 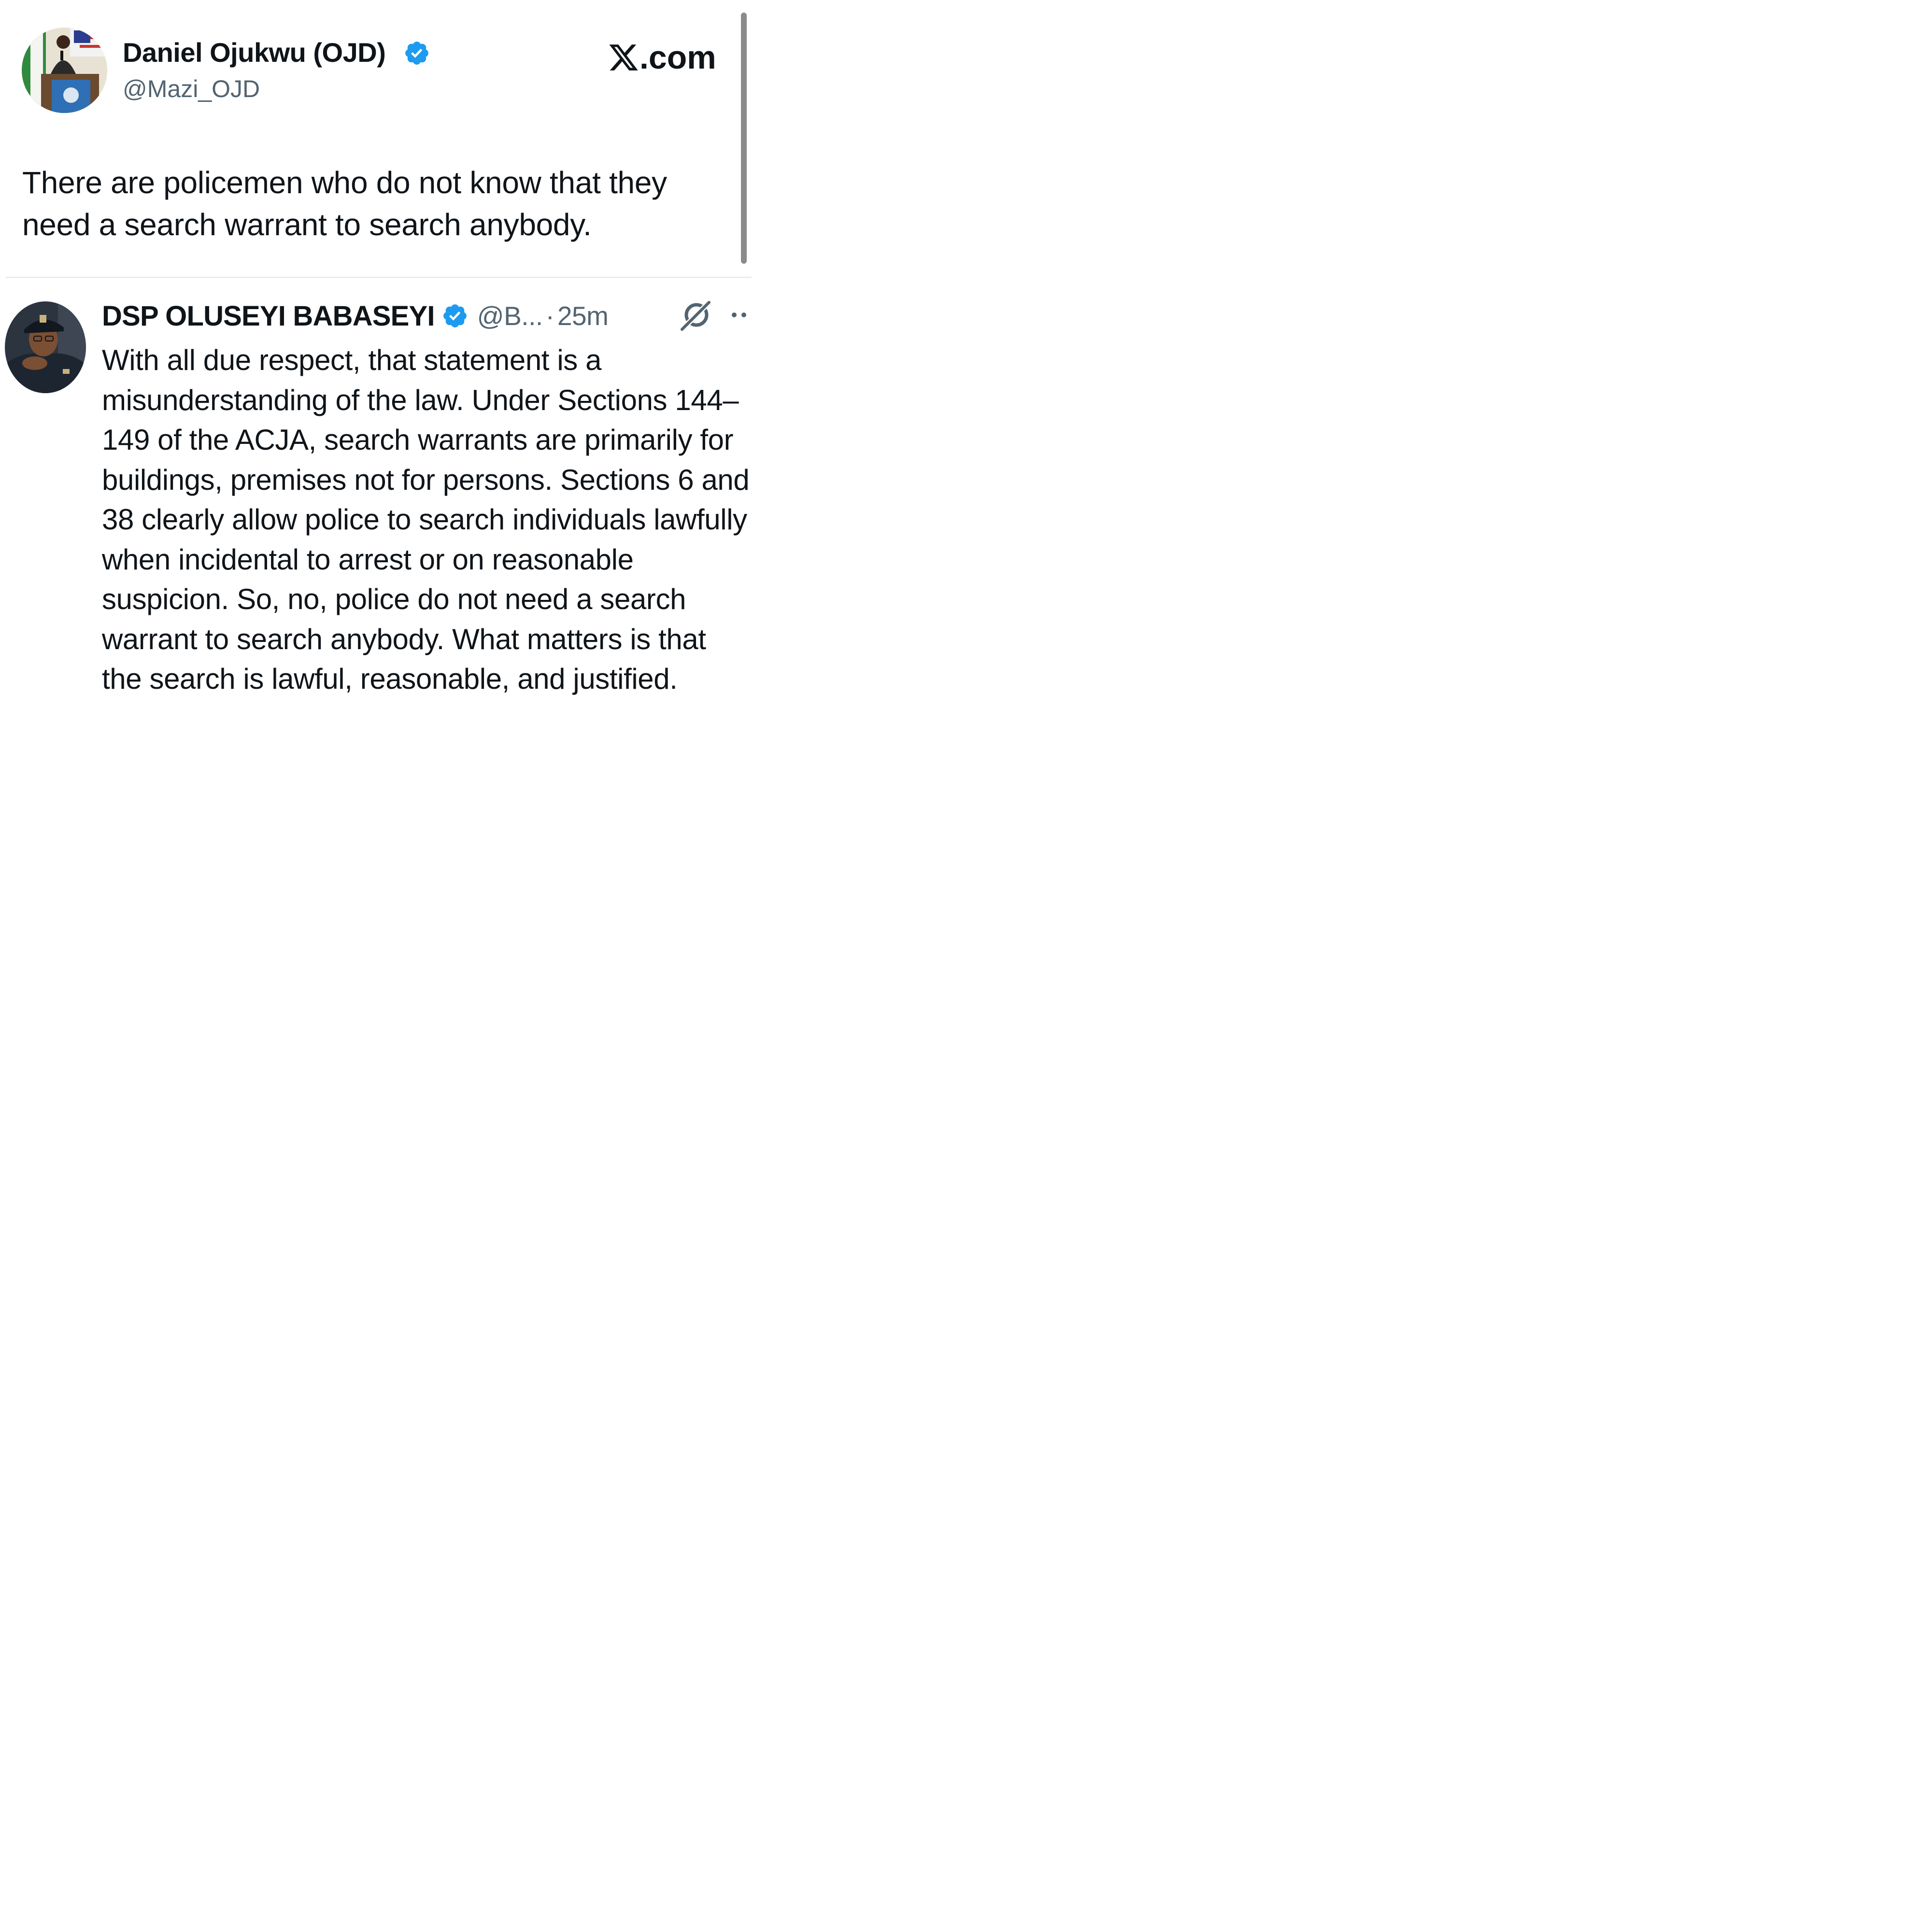 What do you see at coordinates (744, 138) in the screenshot?
I see `scrollbar` at bounding box center [744, 138].